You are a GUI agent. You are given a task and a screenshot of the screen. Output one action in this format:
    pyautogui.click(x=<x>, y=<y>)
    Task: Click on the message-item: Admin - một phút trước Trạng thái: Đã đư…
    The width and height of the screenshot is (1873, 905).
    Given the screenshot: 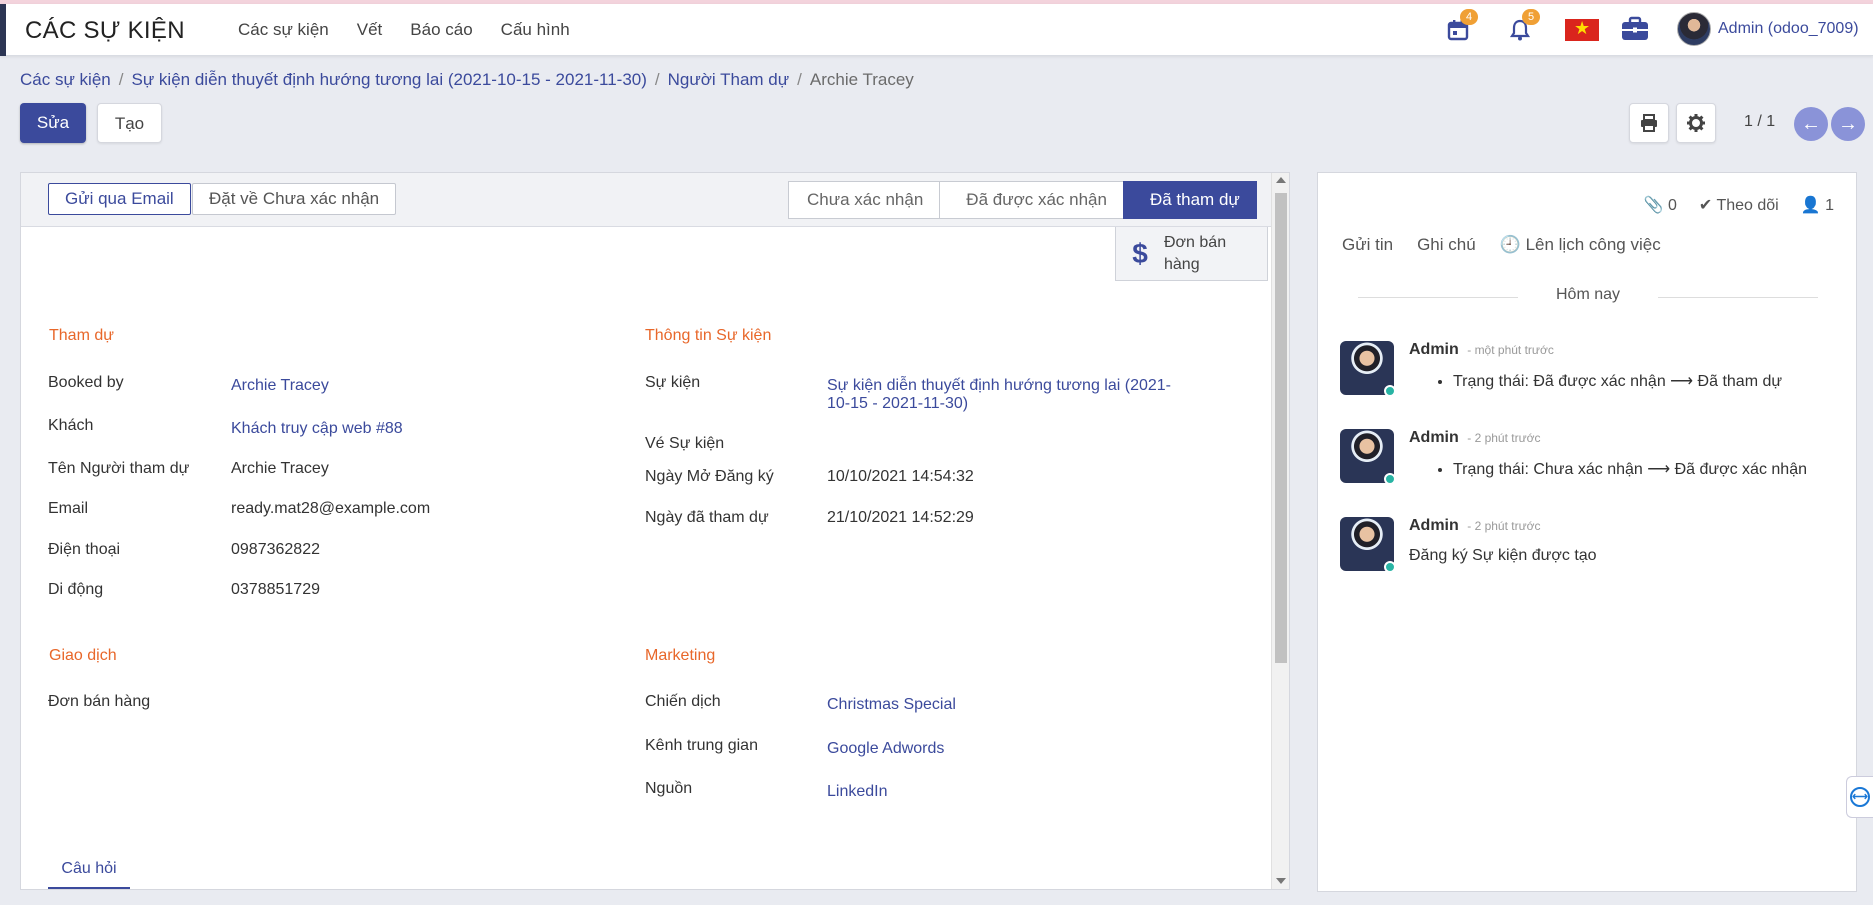 What is the action you would take?
    pyautogui.click(x=1590, y=376)
    